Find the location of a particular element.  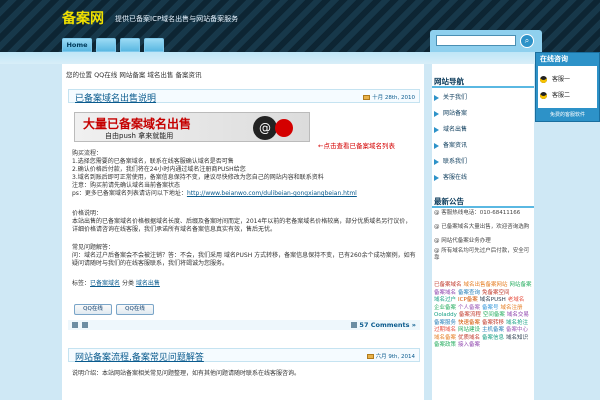

site-logo: 备案网 is located at coordinates (83, 18).